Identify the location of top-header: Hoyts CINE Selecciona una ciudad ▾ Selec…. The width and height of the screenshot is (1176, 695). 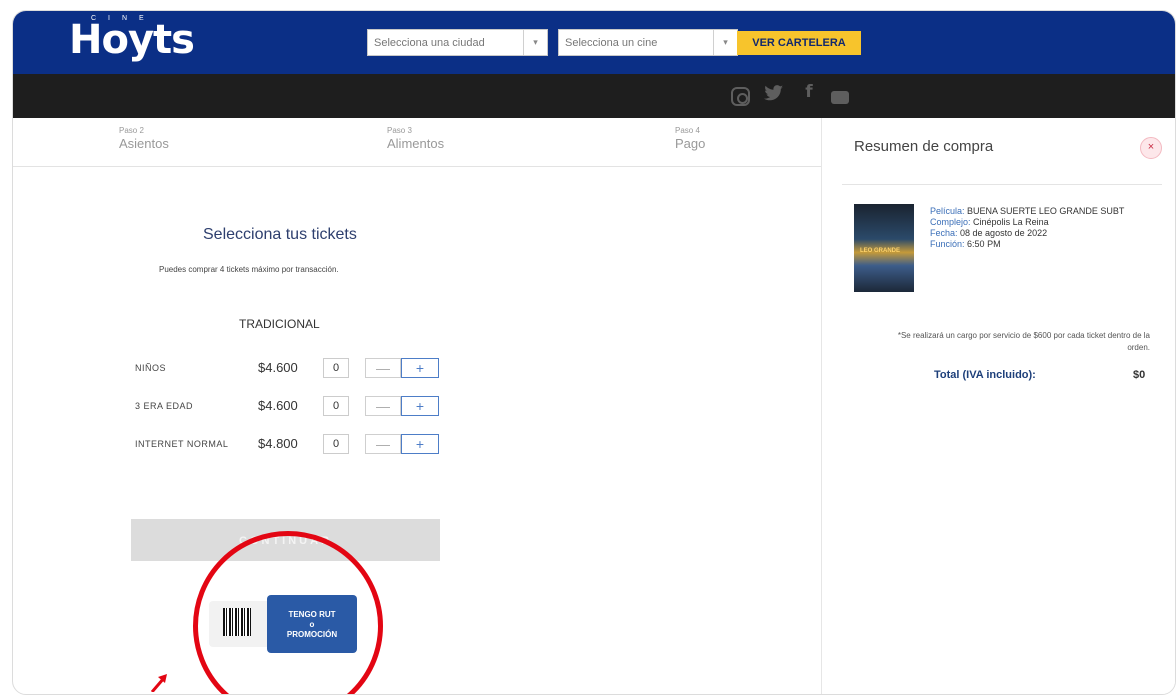
(594, 42).